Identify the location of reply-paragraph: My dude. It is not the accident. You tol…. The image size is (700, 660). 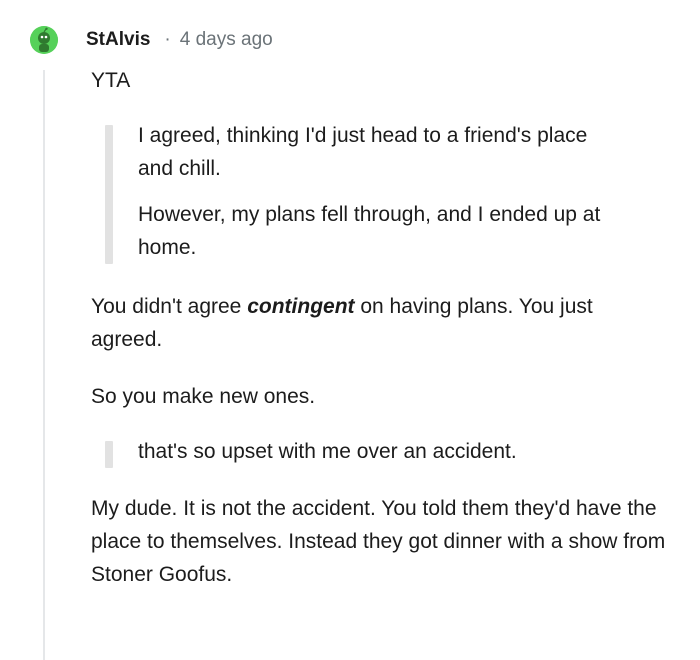
(378, 541).